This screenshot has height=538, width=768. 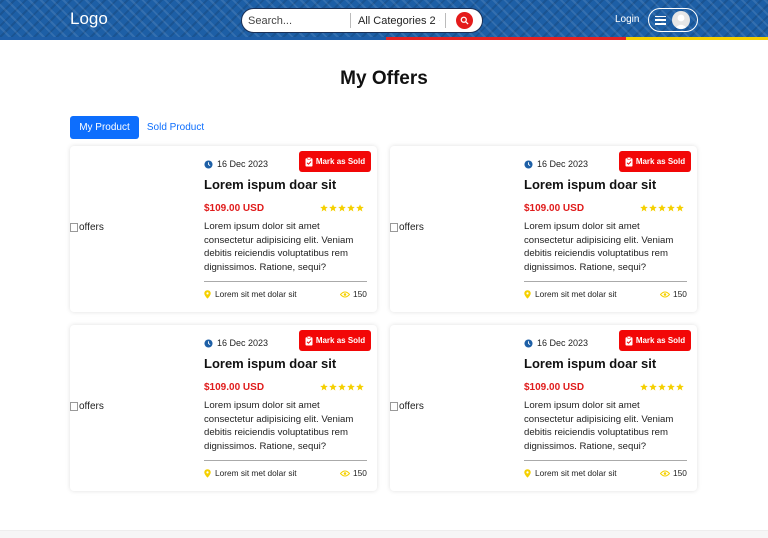 I want to click on category-select: All Categories 2, so click(x=398, y=20).